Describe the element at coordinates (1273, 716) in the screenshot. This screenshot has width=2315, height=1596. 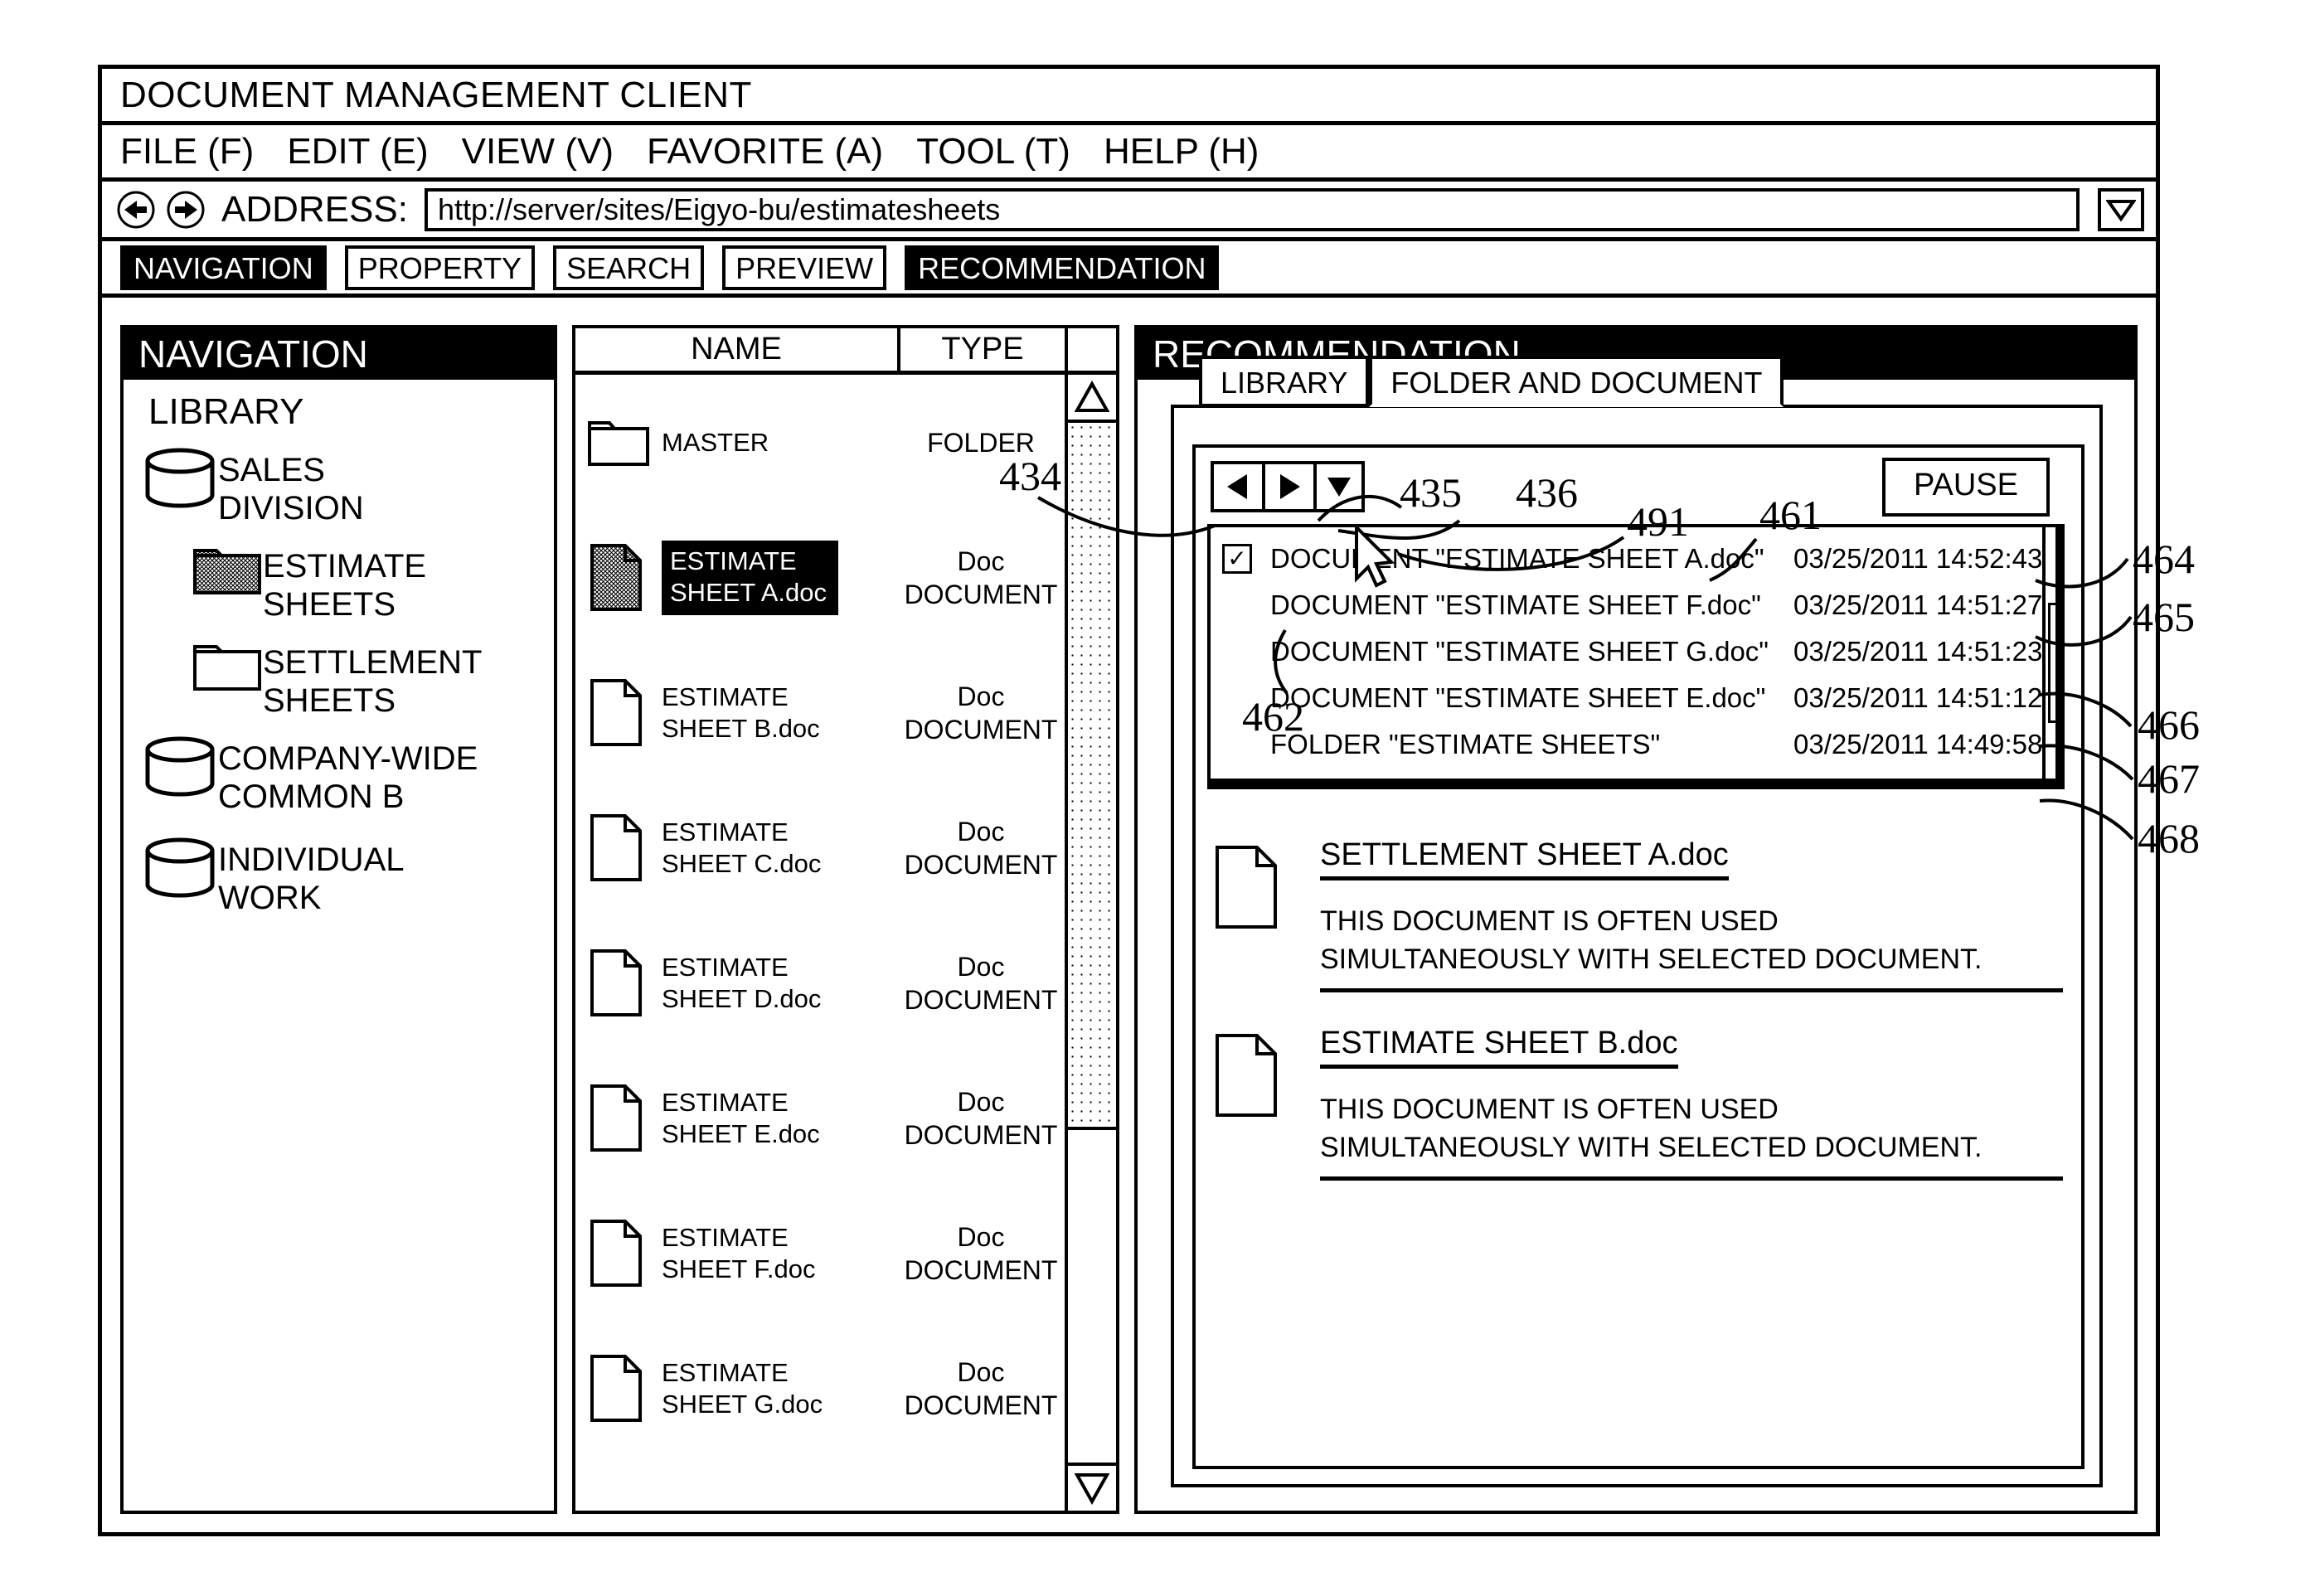
I see `callout-462: 462` at that location.